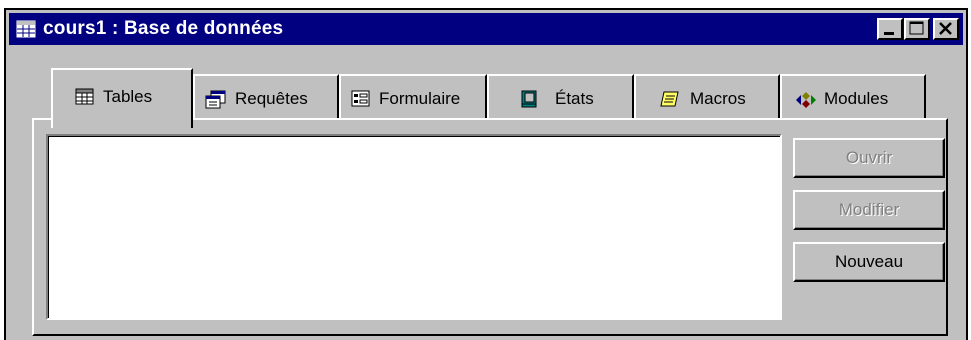  I want to click on database-window-icon, so click(26, 29).